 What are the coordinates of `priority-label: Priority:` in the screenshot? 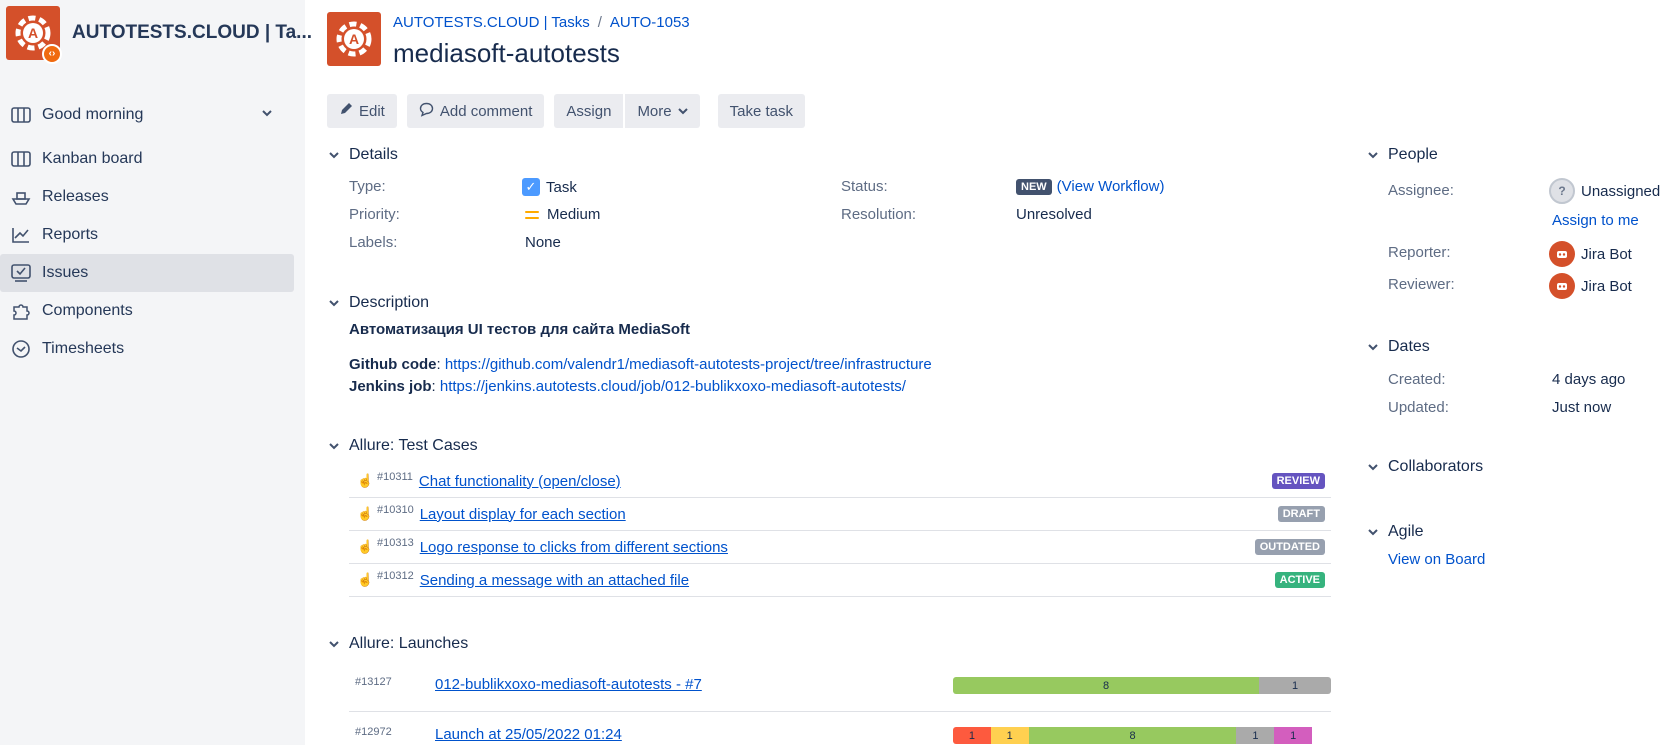 It's located at (374, 214).